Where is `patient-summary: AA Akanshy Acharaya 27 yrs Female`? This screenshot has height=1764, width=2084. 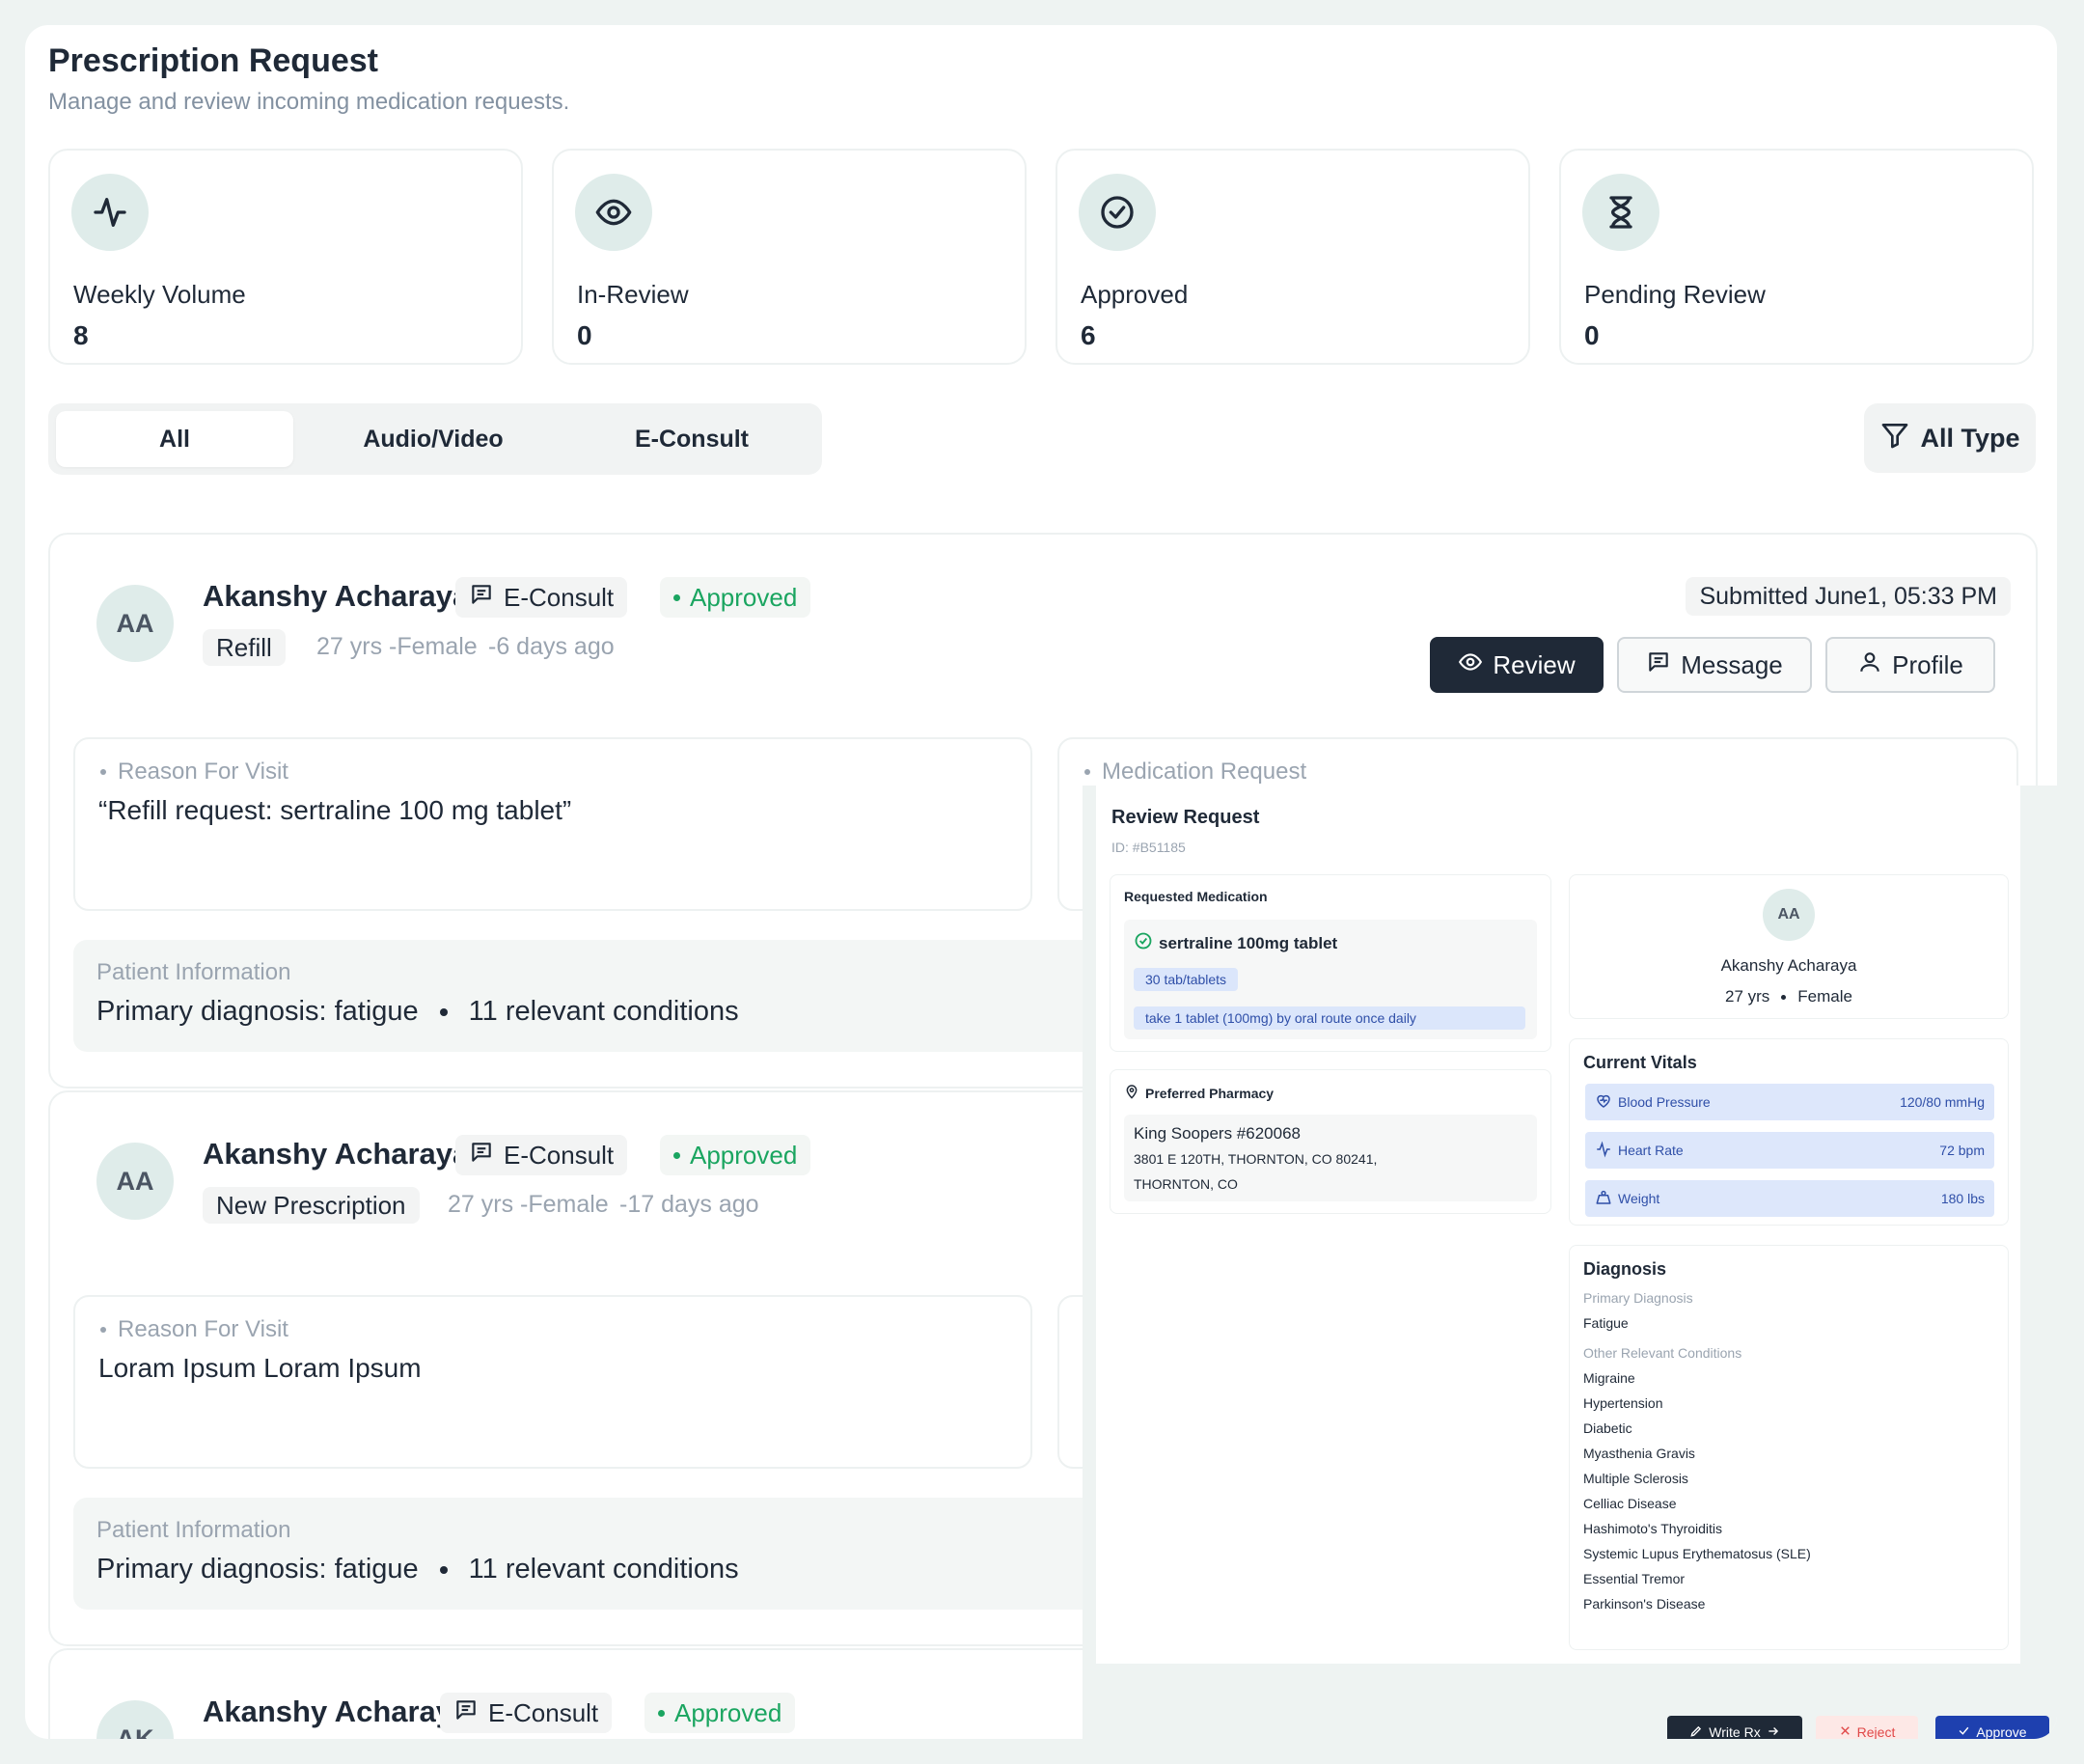
patient-summary: AA Akanshy Acharaya 27 yrs Female is located at coordinates (1789, 946).